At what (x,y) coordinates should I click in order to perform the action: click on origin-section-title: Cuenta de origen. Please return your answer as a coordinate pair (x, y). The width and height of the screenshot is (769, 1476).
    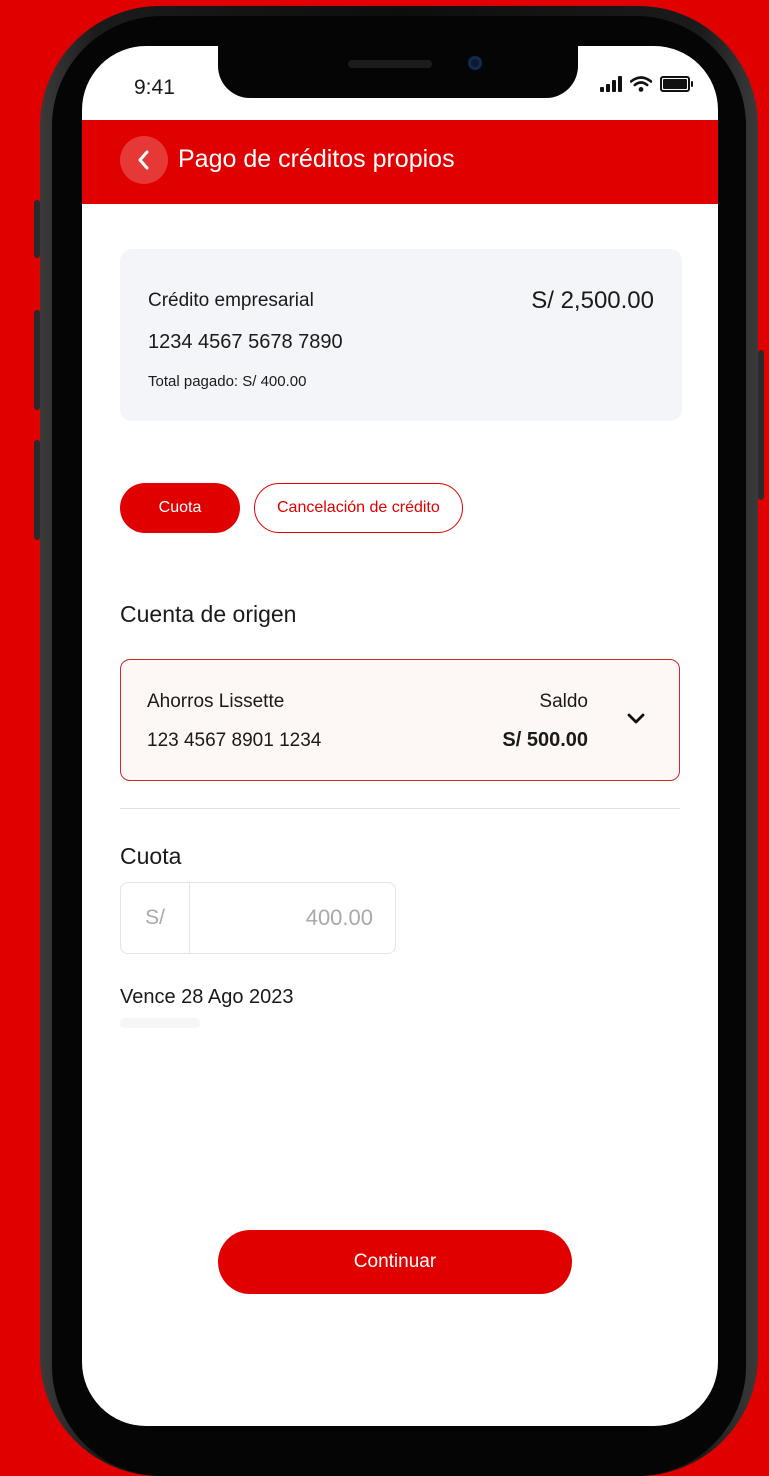
    Looking at the image, I should click on (208, 614).